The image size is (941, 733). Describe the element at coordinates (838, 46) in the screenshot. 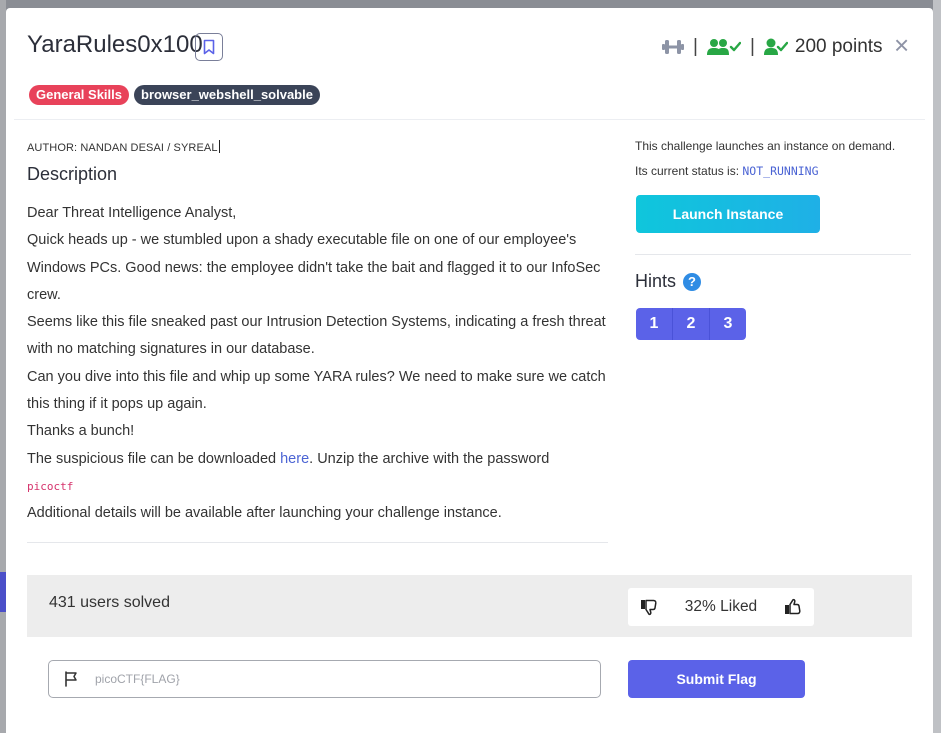

I see `points-label: 200 points` at that location.